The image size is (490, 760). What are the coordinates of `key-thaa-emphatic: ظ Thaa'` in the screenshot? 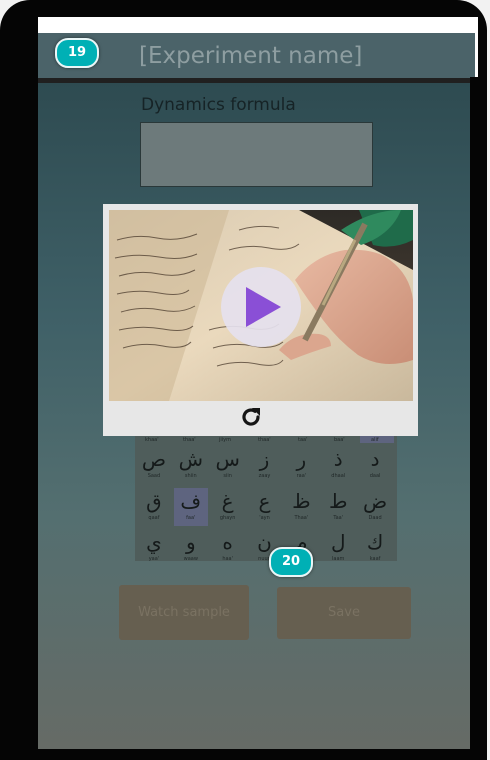 It's located at (301, 507).